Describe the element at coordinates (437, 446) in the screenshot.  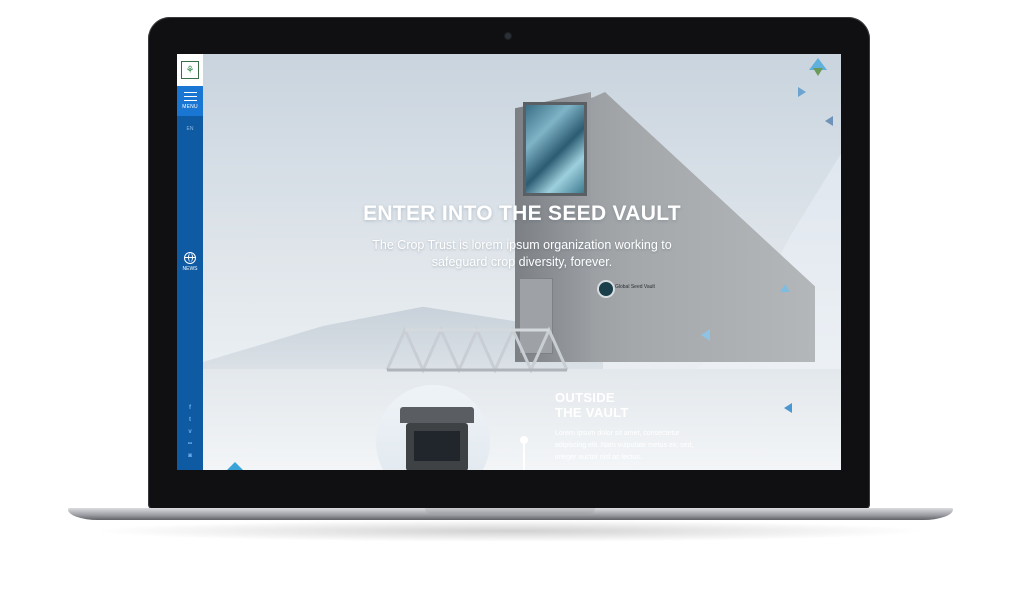
I see `van-interior` at that location.